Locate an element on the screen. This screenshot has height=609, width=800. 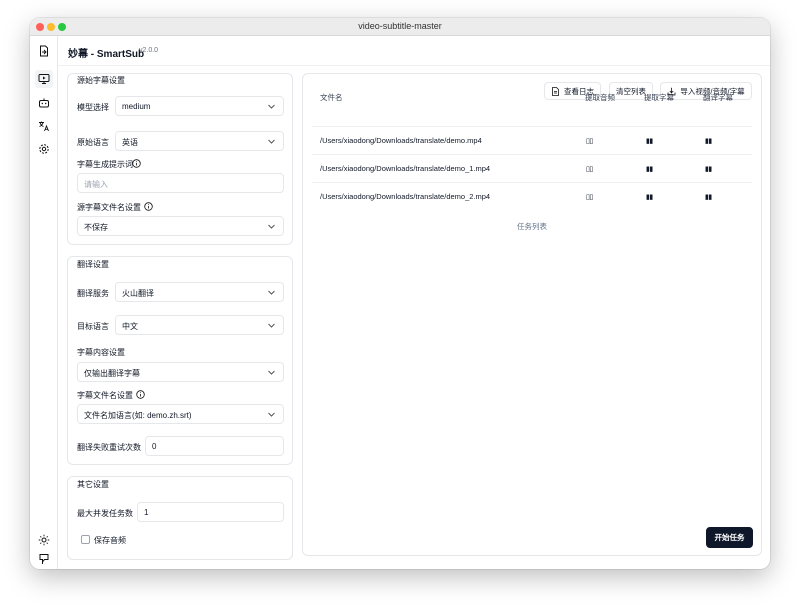
retry-label: 翻译失败重试次数 is located at coordinates (109, 447).